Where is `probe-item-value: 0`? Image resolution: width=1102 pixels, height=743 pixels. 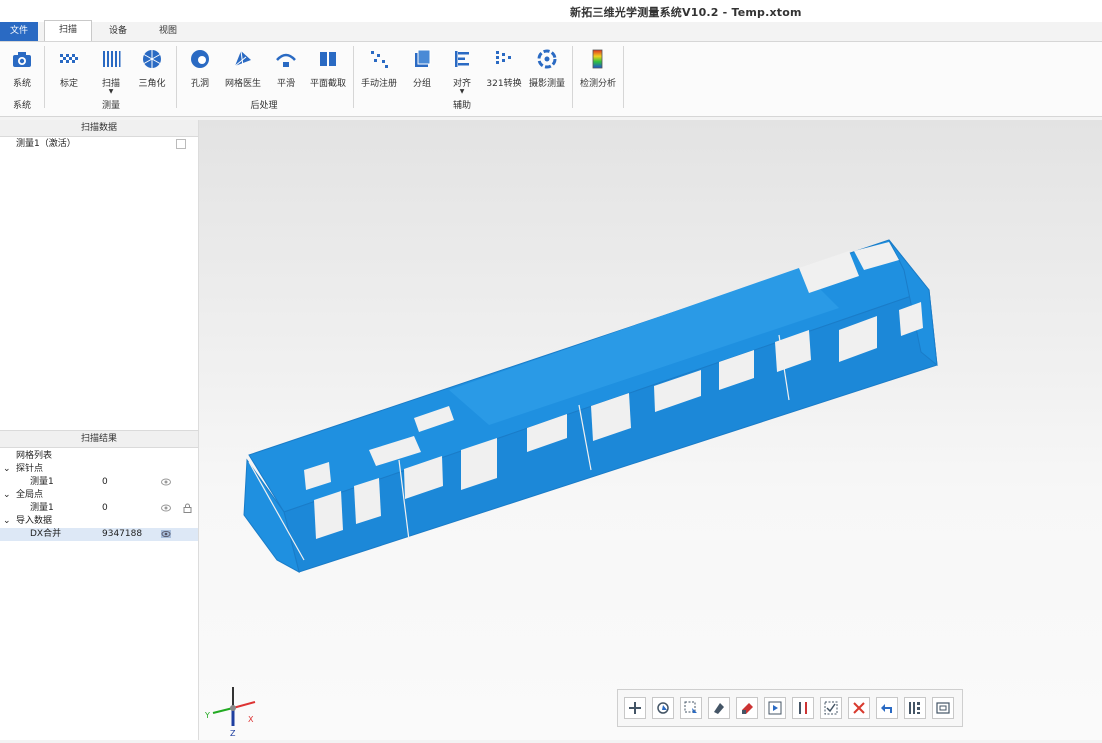
probe-item-value: 0 is located at coordinates (105, 482).